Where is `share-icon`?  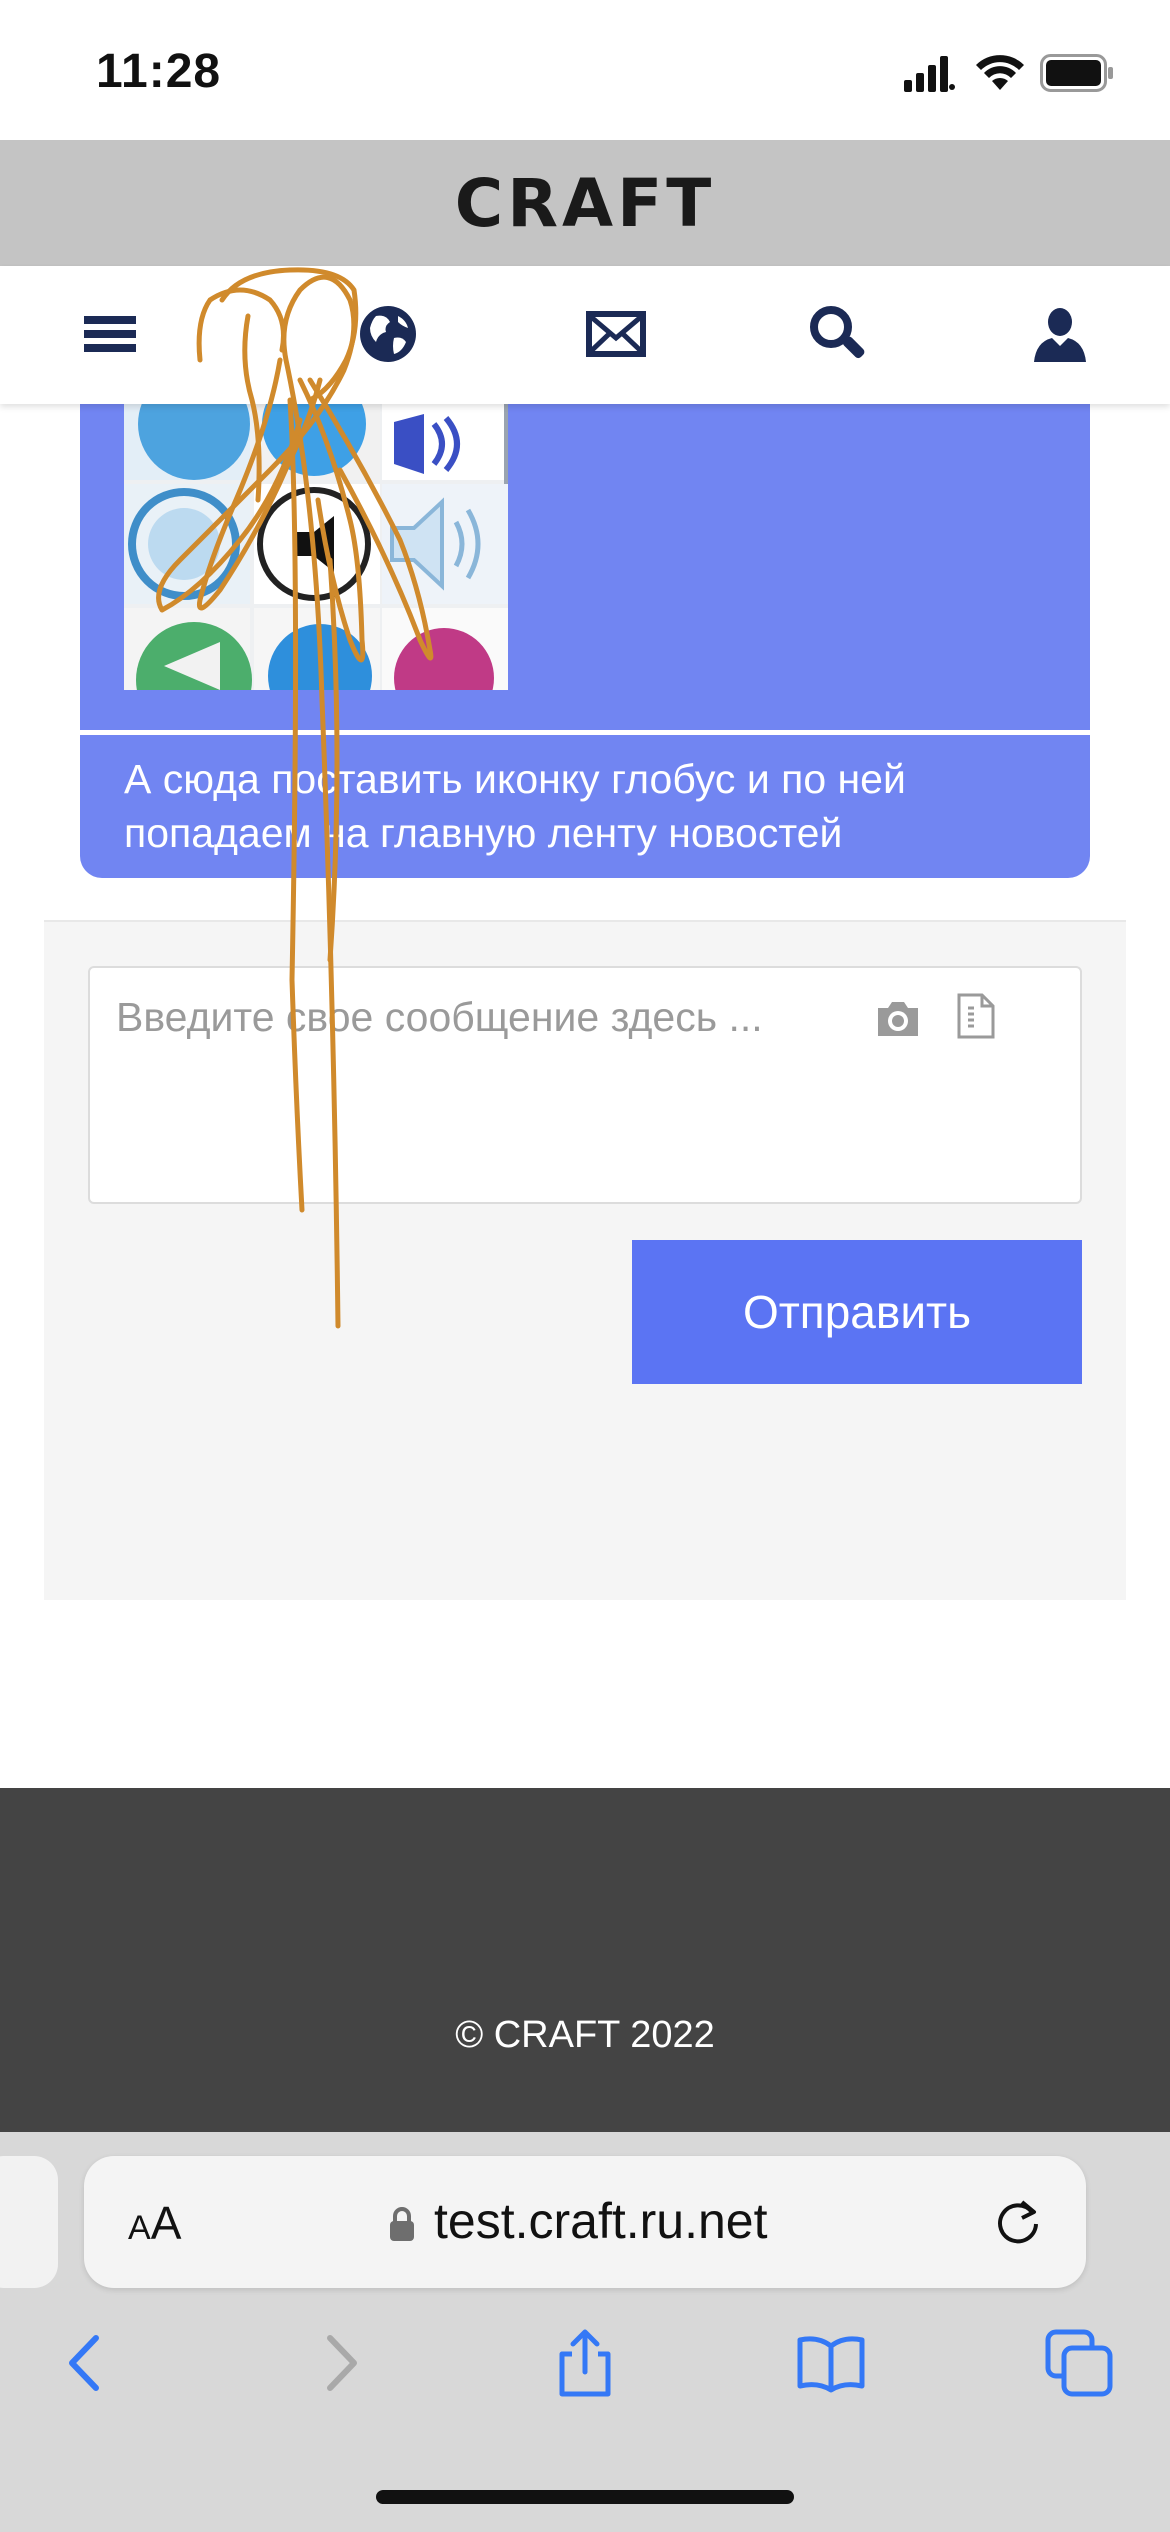
share-icon is located at coordinates (585, 2363).